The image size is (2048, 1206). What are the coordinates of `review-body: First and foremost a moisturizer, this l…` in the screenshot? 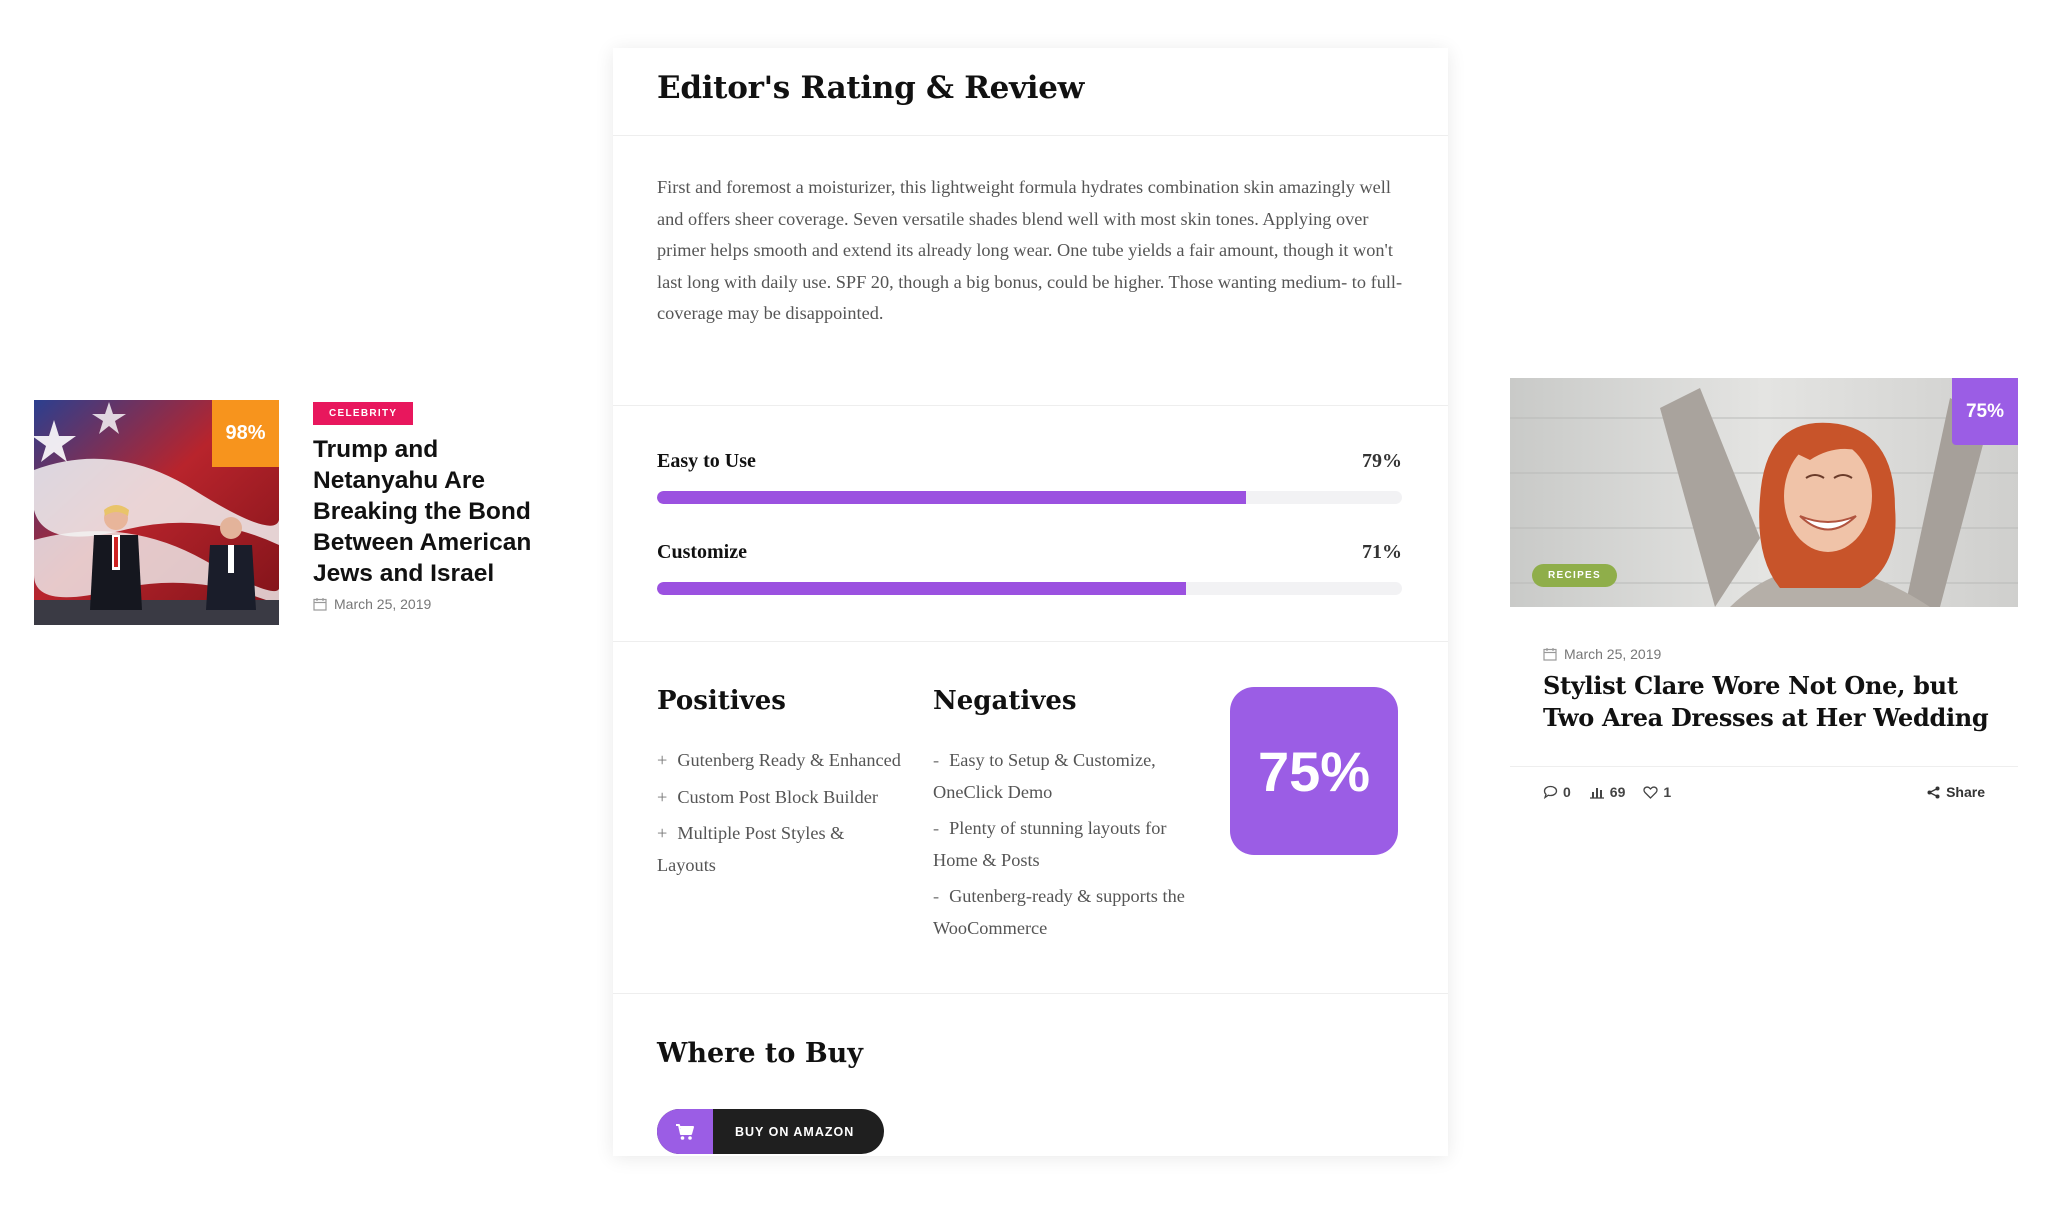 It's located at (1030, 250).